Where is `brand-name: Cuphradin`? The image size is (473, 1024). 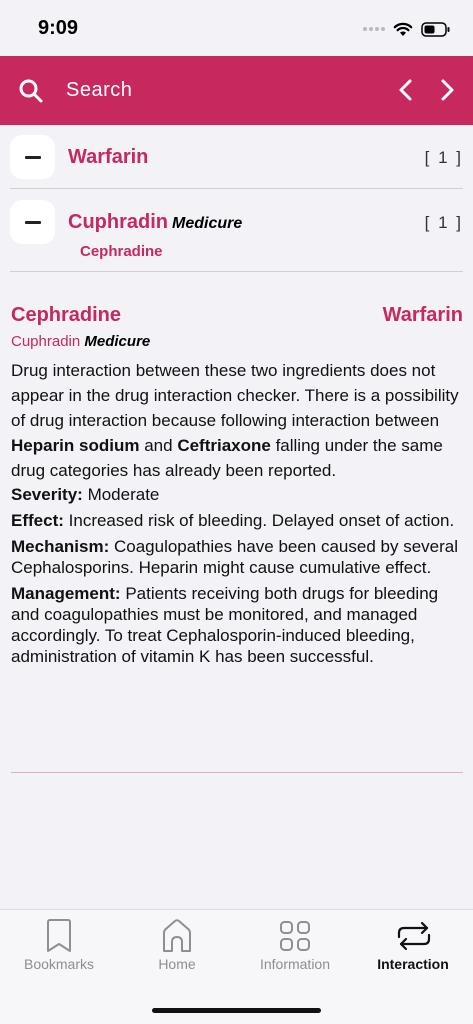
brand-name: Cuphradin is located at coordinates (118, 222).